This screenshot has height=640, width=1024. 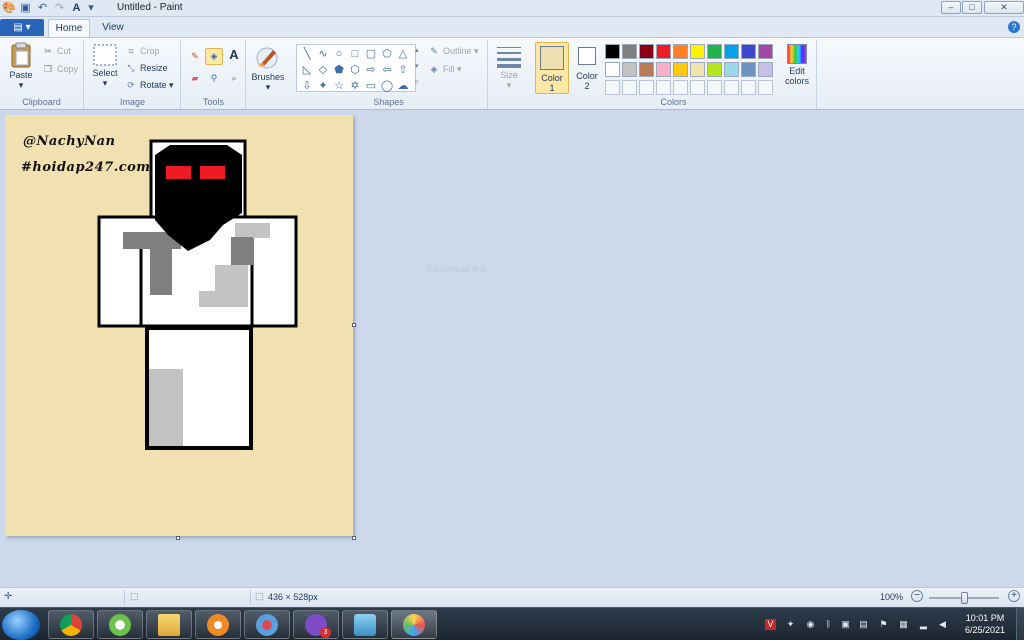 I want to click on shapes-scroll-down-icon: ▾, so click(x=419, y=67).